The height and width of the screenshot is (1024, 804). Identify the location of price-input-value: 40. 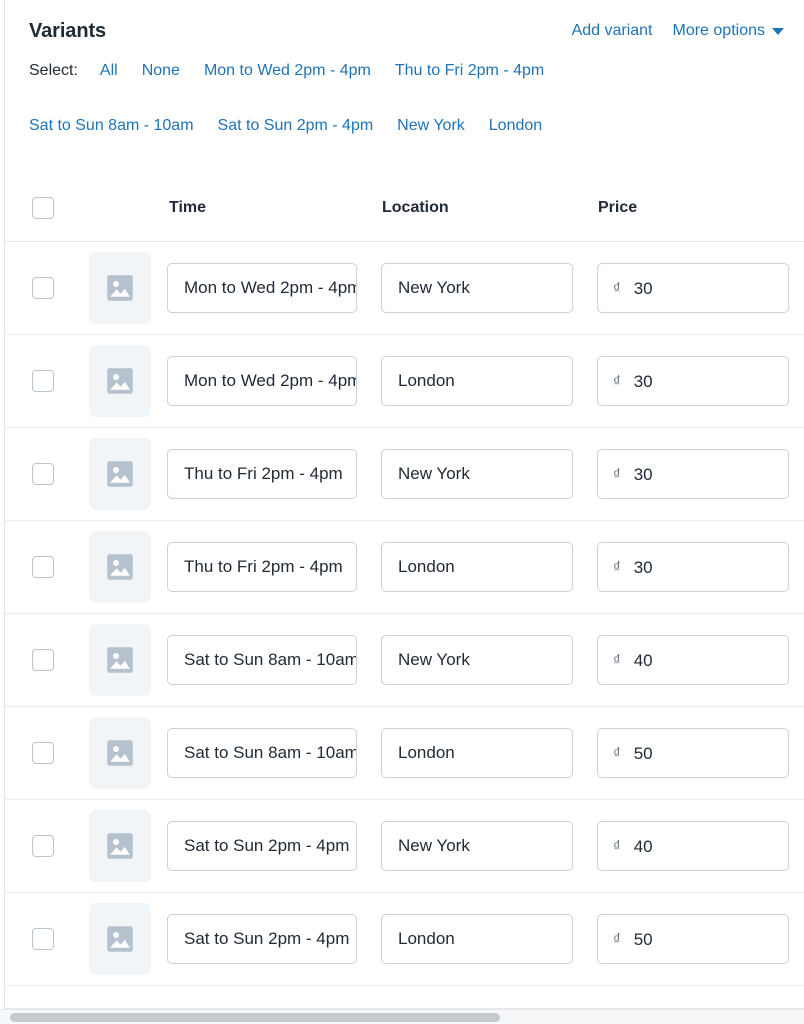
(643, 660).